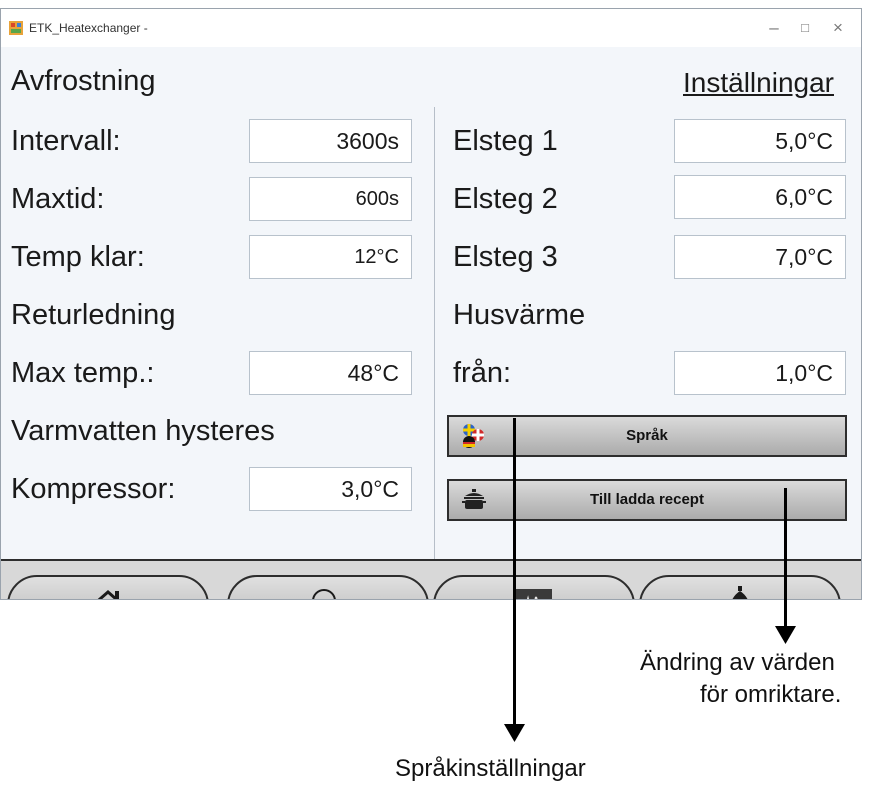 This screenshot has width=895, height=796. Describe the element at coordinates (838, 28) in the screenshot. I see `close-button: ×` at that location.